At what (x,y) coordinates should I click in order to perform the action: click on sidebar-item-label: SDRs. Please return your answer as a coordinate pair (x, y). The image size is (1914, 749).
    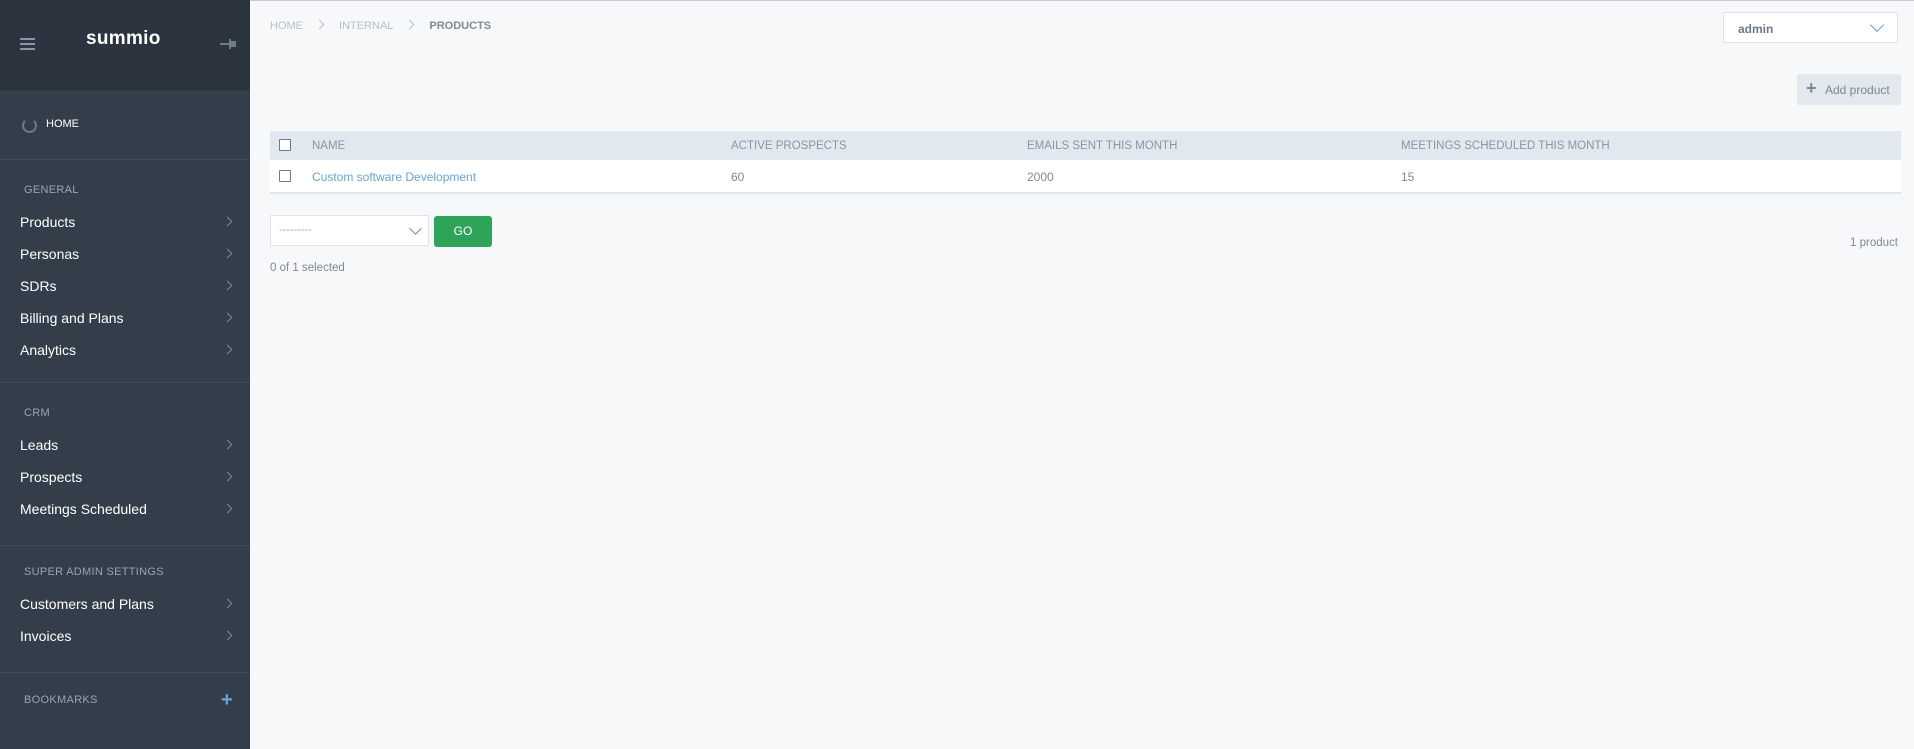
    Looking at the image, I should click on (38, 286).